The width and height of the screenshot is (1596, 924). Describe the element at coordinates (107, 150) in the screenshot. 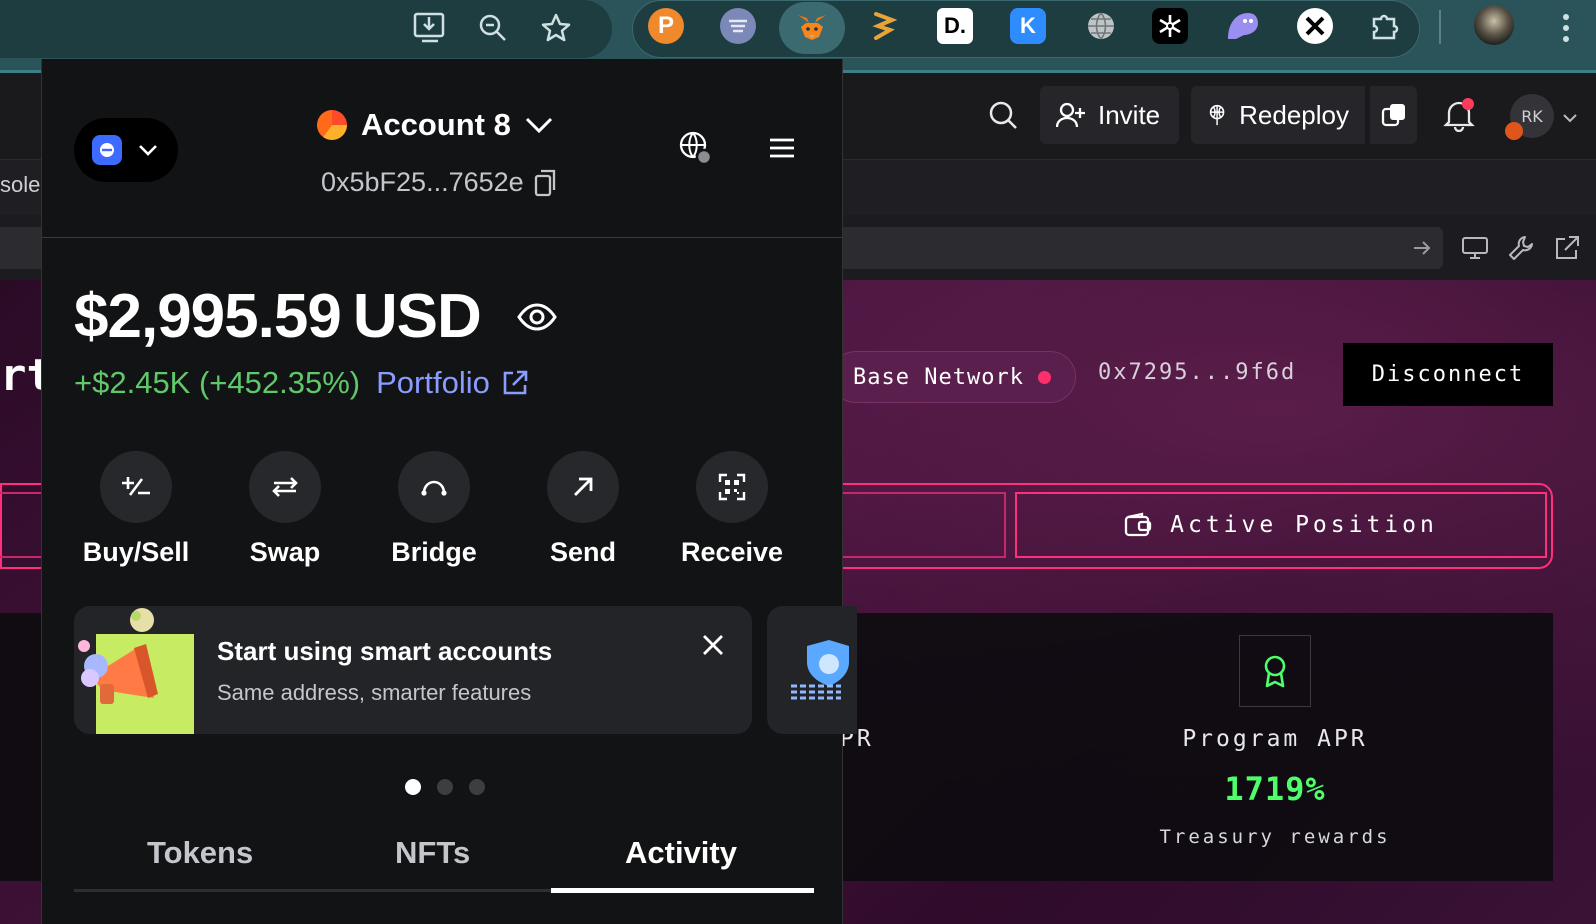

I see `network-logo-icon` at that location.